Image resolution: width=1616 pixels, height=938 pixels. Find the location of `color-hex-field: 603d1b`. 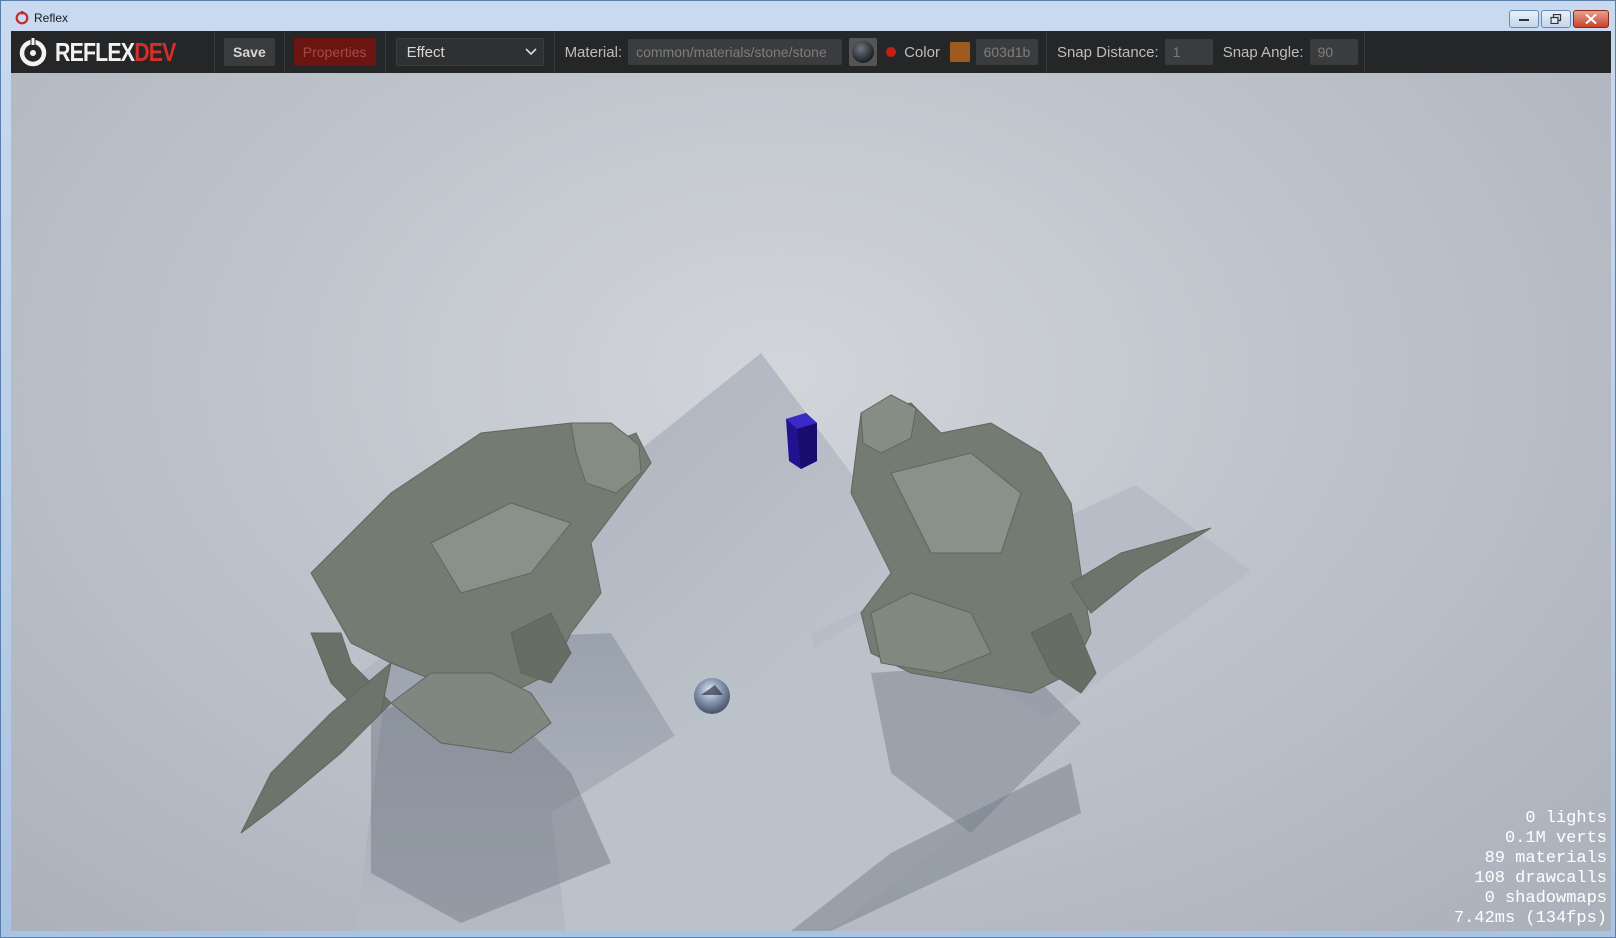

color-hex-field: 603d1b is located at coordinates (1006, 52).